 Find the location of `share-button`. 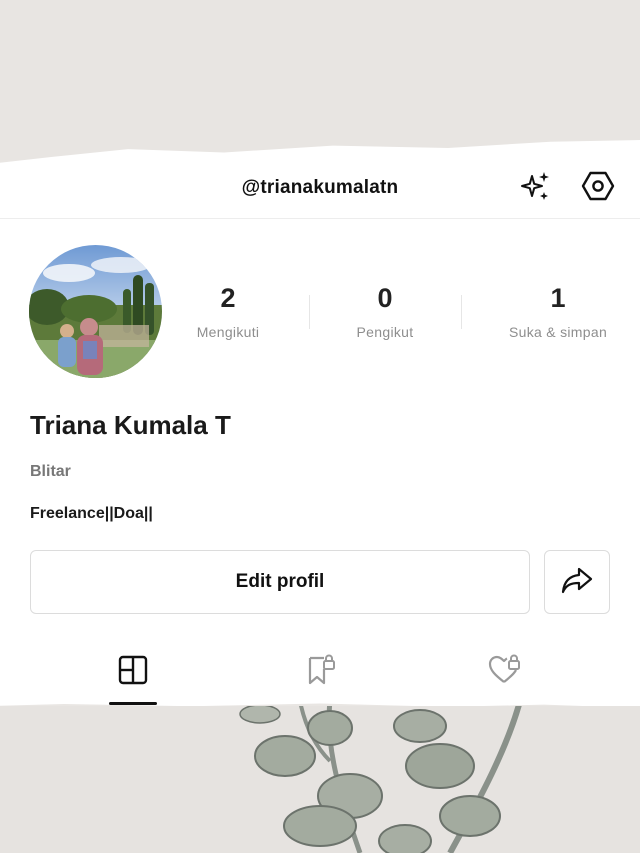

share-button is located at coordinates (577, 582).